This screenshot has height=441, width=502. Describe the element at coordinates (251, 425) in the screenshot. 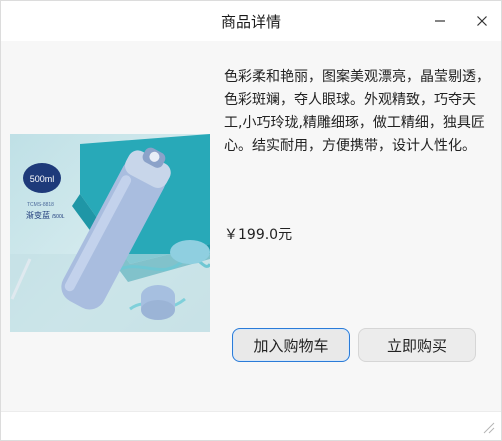

I see `status-bar` at that location.